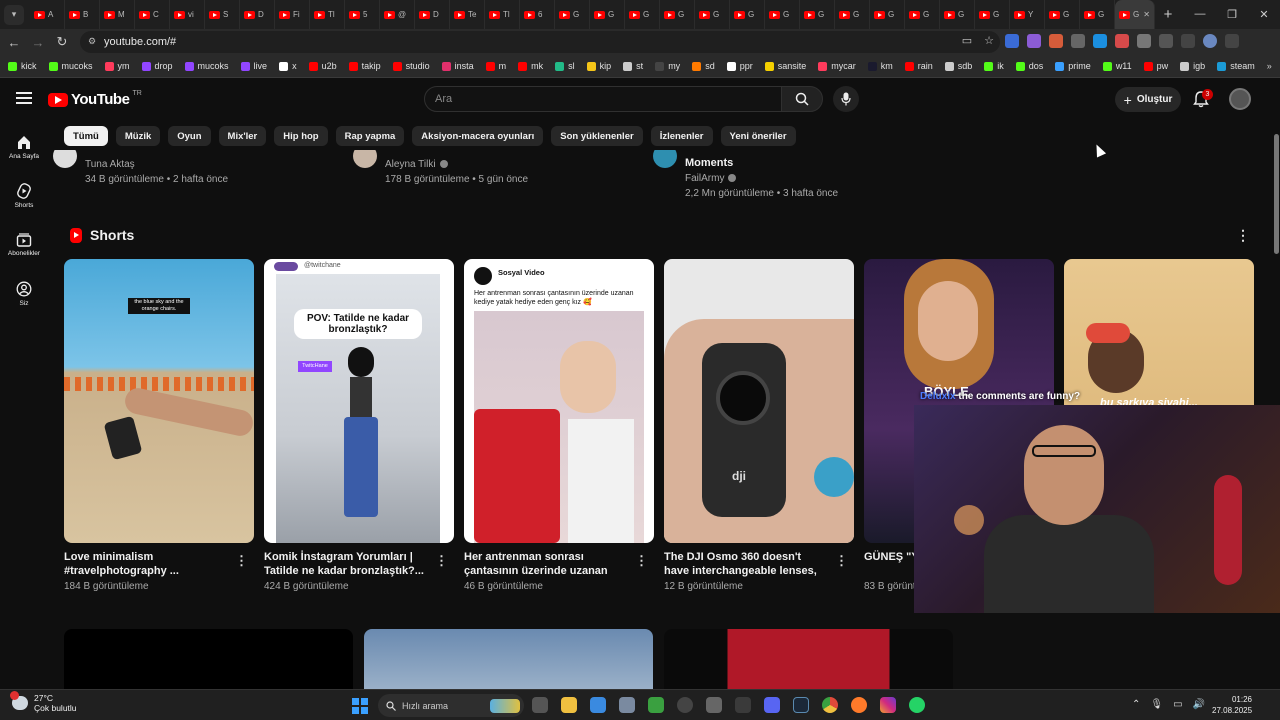 The image size is (1280, 720). Describe the element at coordinates (117, 66) in the screenshot. I see `bookmark-item: ym` at that location.